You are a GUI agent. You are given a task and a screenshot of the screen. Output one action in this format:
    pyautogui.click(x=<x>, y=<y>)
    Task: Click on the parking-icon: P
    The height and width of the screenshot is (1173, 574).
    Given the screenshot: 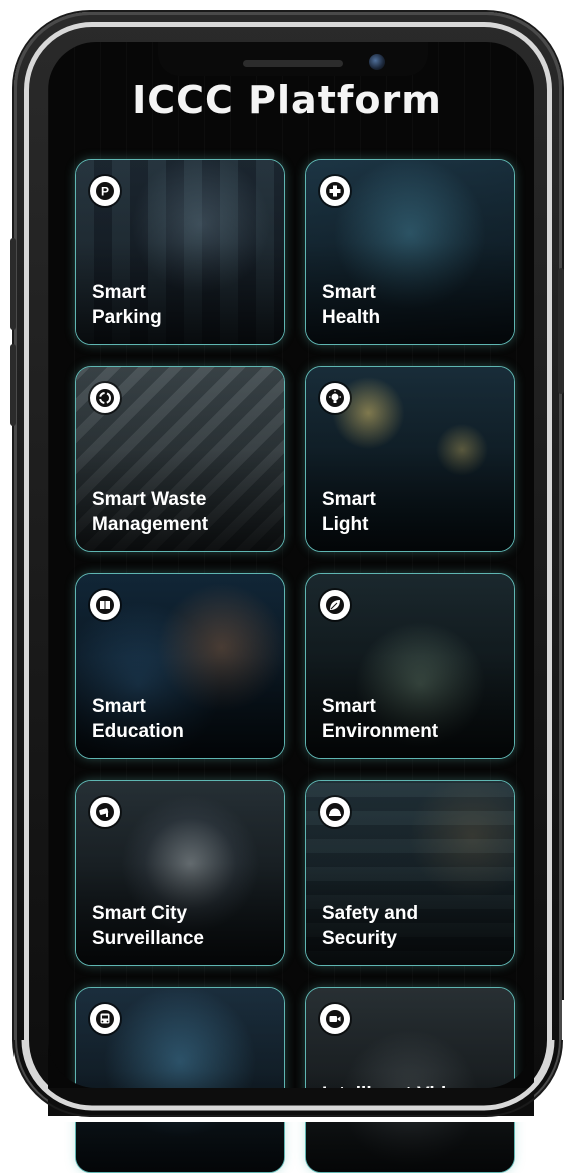 What is the action you would take?
    pyautogui.click(x=105, y=191)
    